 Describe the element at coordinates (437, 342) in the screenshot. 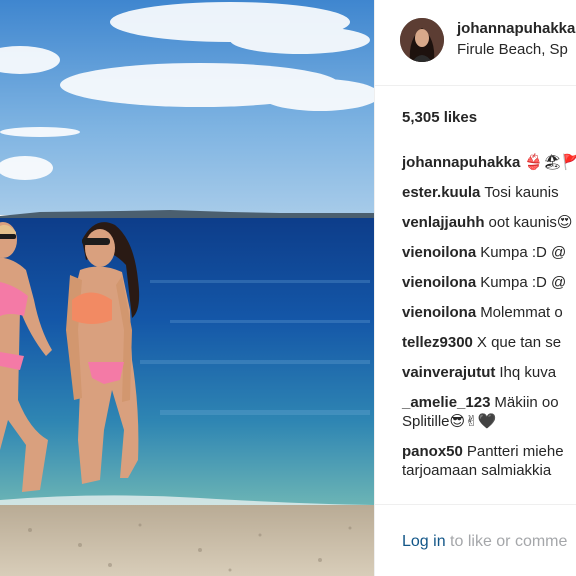

I see `comment-username: tellez9300` at that location.